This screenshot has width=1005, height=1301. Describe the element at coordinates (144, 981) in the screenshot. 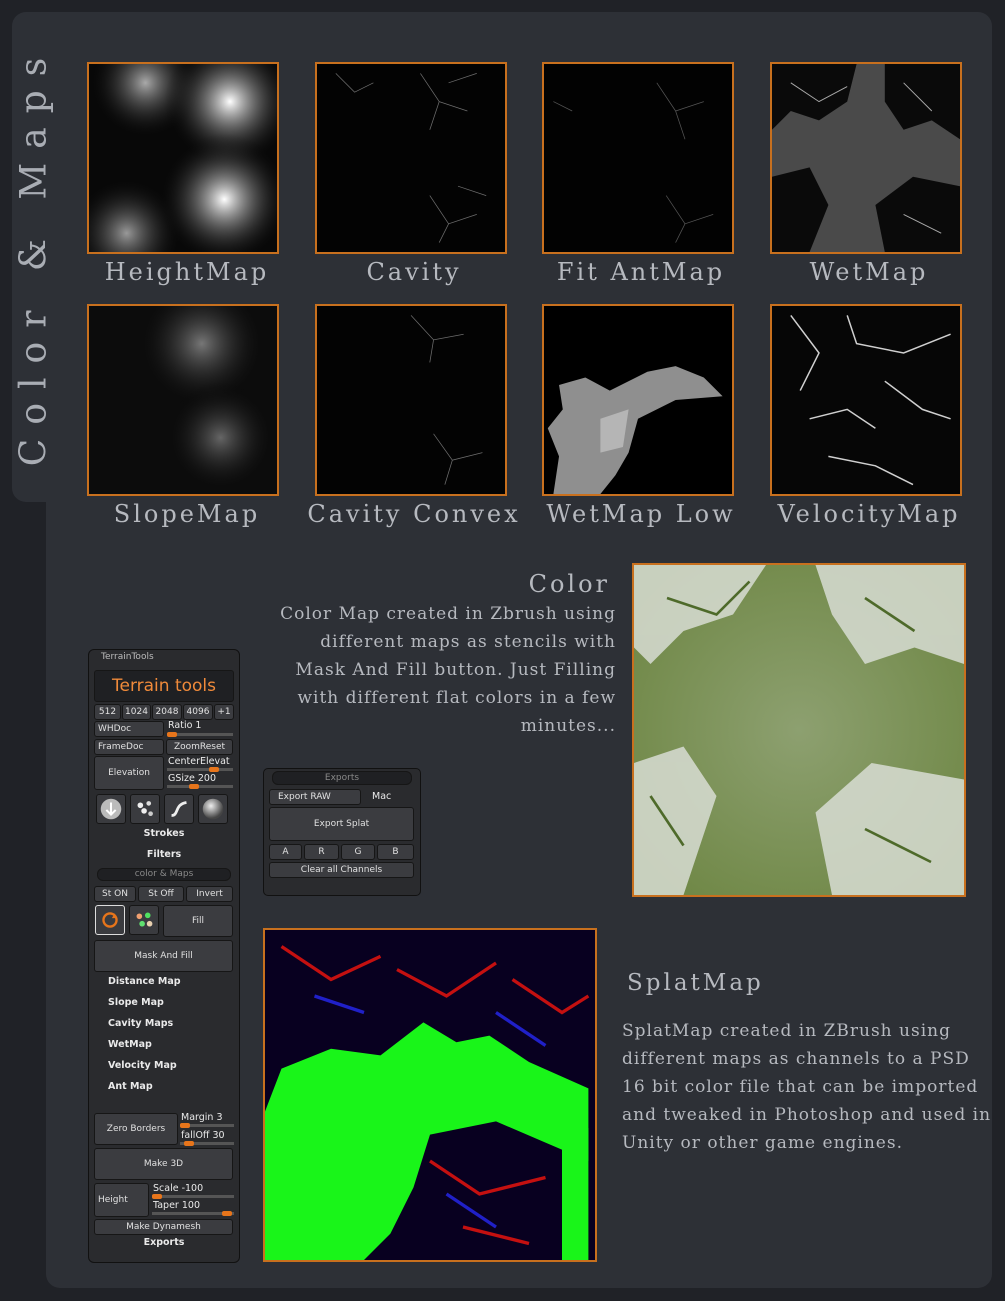

I see `distance-map-item: Distance Map` at that location.